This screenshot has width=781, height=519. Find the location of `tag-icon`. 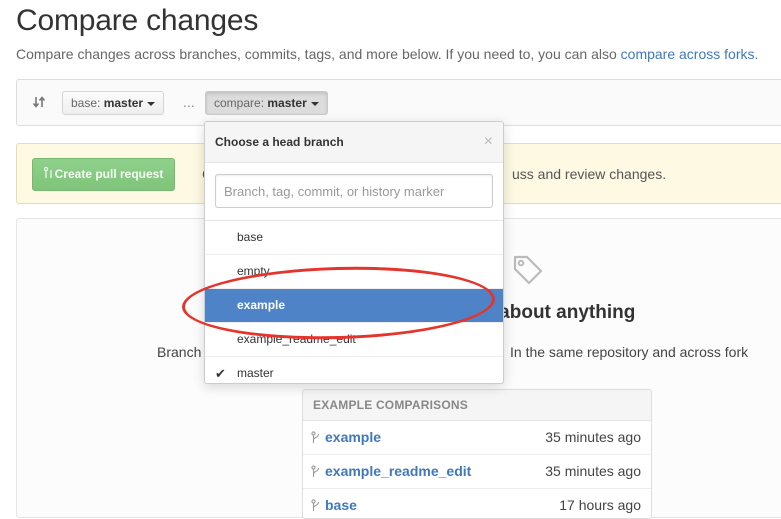

tag-icon is located at coordinates (528, 270).